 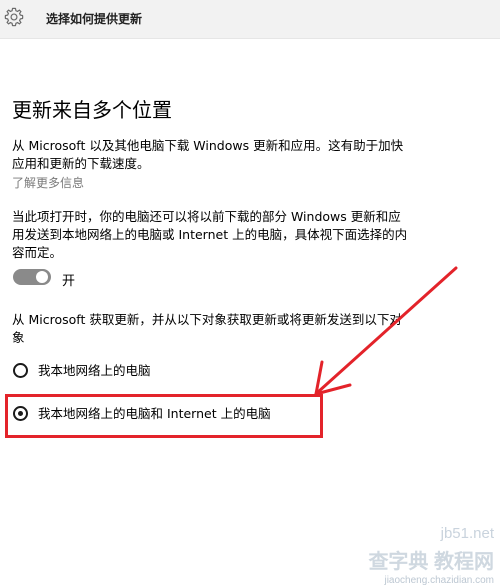 I want to click on radio-button-unselected, so click(x=20, y=370).